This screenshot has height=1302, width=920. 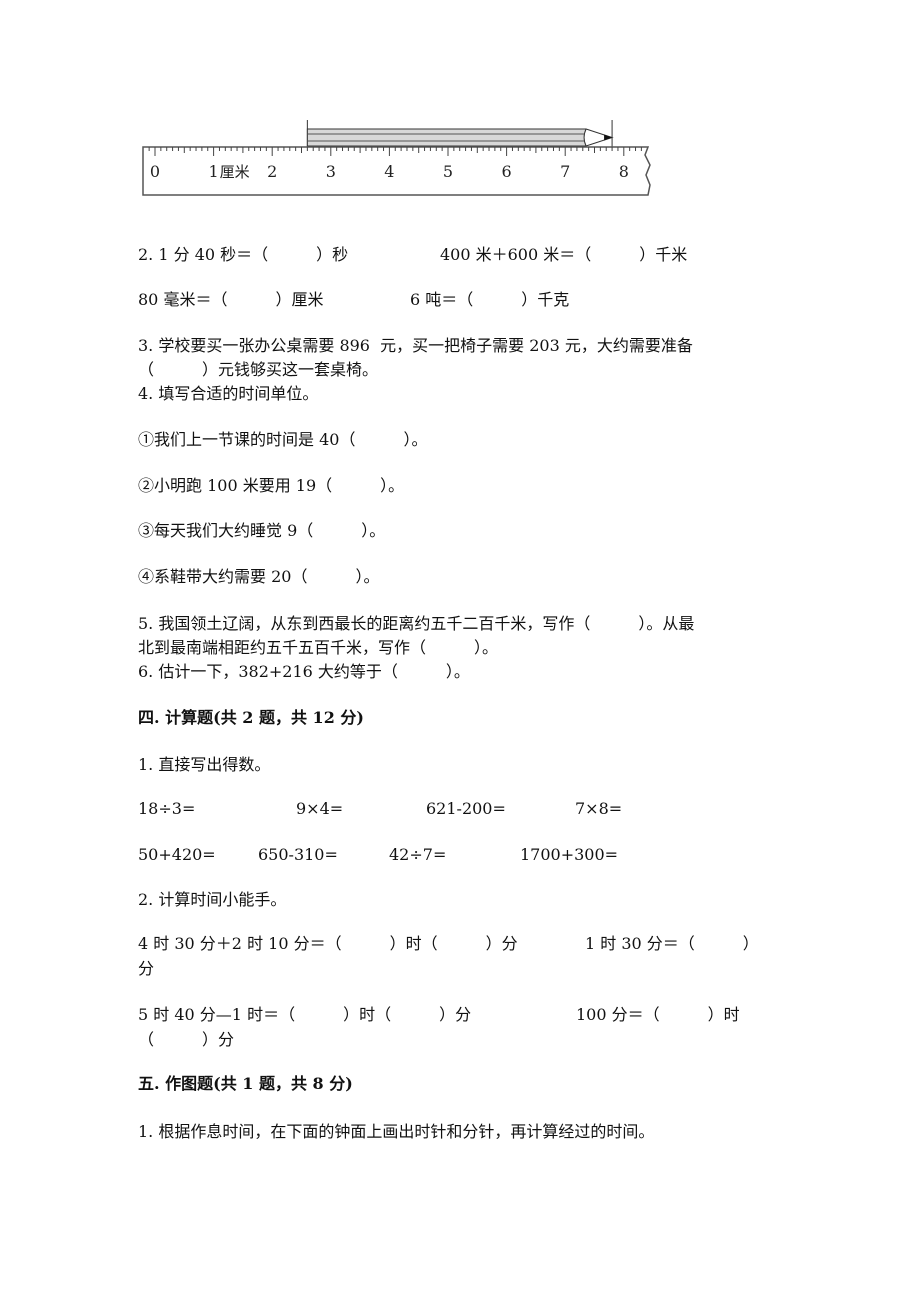 I want to click on section4-q2-title: 2. 计算时间小能手。, so click(x=212, y=899).